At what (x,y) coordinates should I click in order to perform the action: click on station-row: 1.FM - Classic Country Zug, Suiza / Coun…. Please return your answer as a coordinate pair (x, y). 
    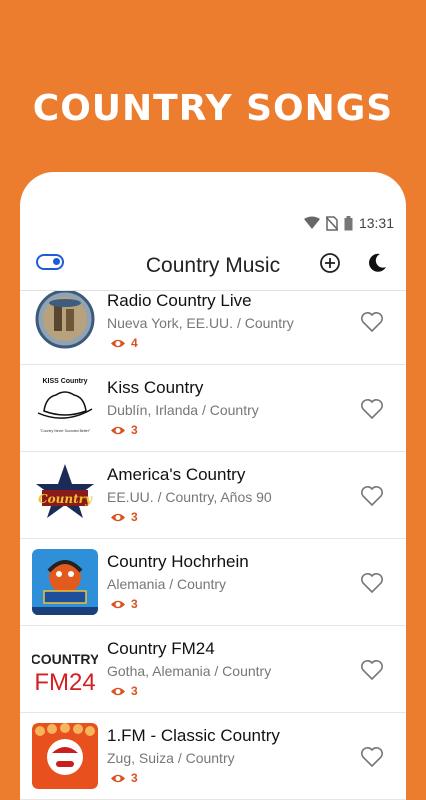
    Looking at the image, I should click on (213, 756).